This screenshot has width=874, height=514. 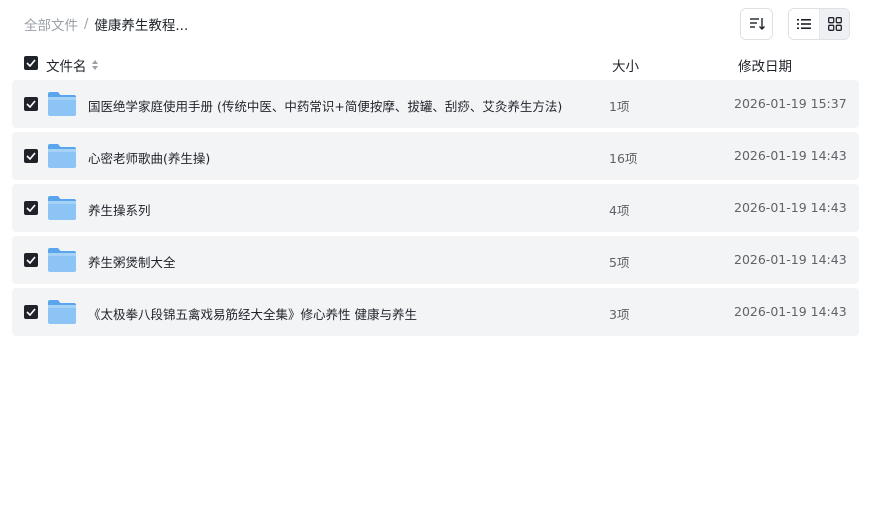 What do you see at coordinates (94, 65) in the screenshot?
I see `sort-toggle-icon` at bounding box center [94, 65].